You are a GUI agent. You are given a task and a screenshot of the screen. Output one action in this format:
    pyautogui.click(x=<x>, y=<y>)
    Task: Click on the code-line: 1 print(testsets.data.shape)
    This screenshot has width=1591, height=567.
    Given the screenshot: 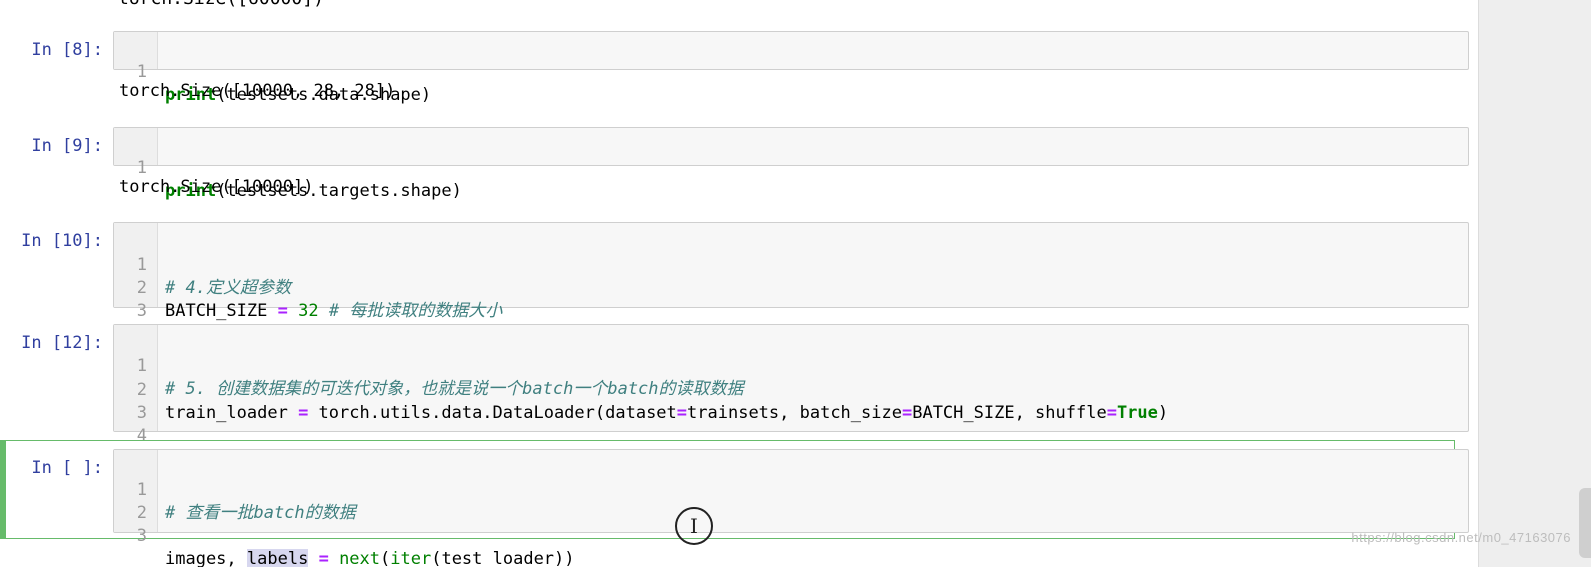 What is the action you would take?
    pyautogui.click(x=791, y=71)
    